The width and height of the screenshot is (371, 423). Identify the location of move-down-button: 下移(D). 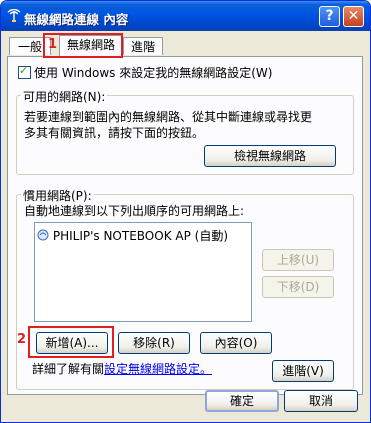
(298, 287).